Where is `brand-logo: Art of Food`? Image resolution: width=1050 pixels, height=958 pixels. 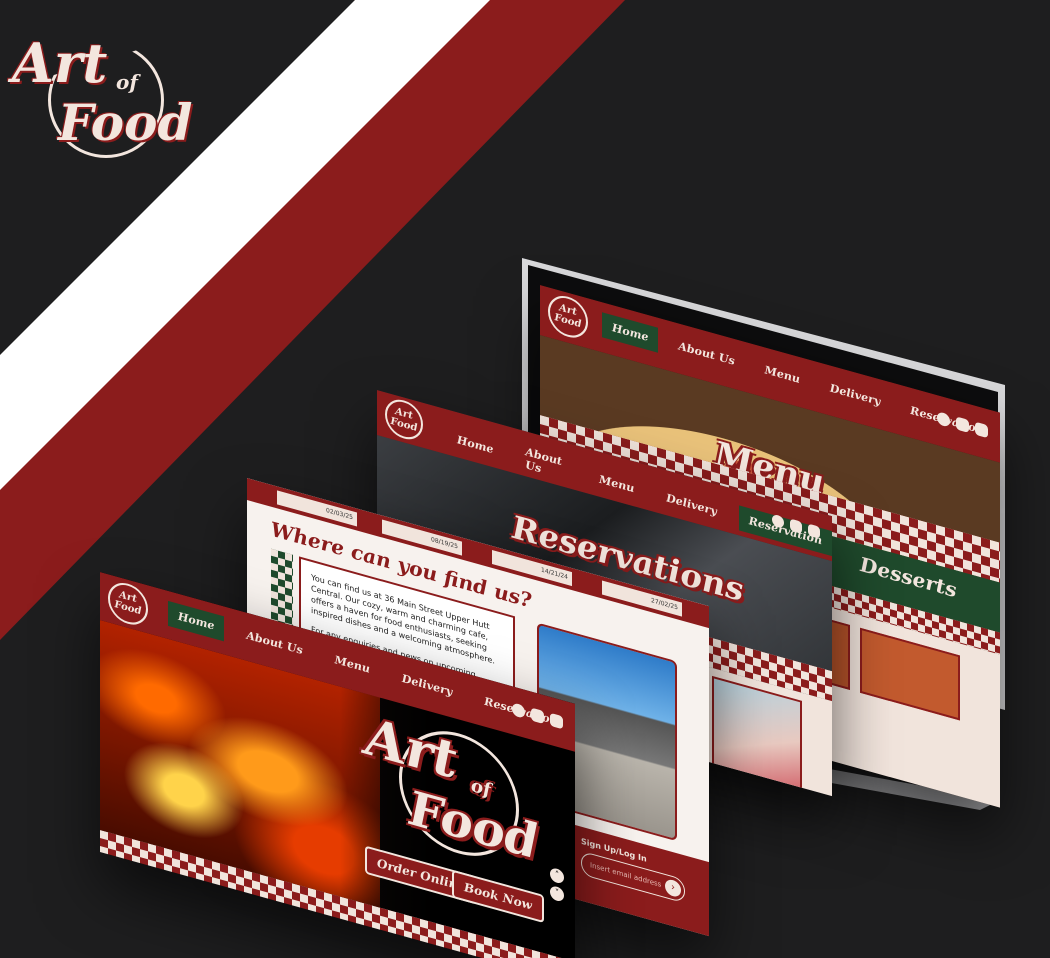 brand-logo: Art of Food is located at coordinates (102, 96).